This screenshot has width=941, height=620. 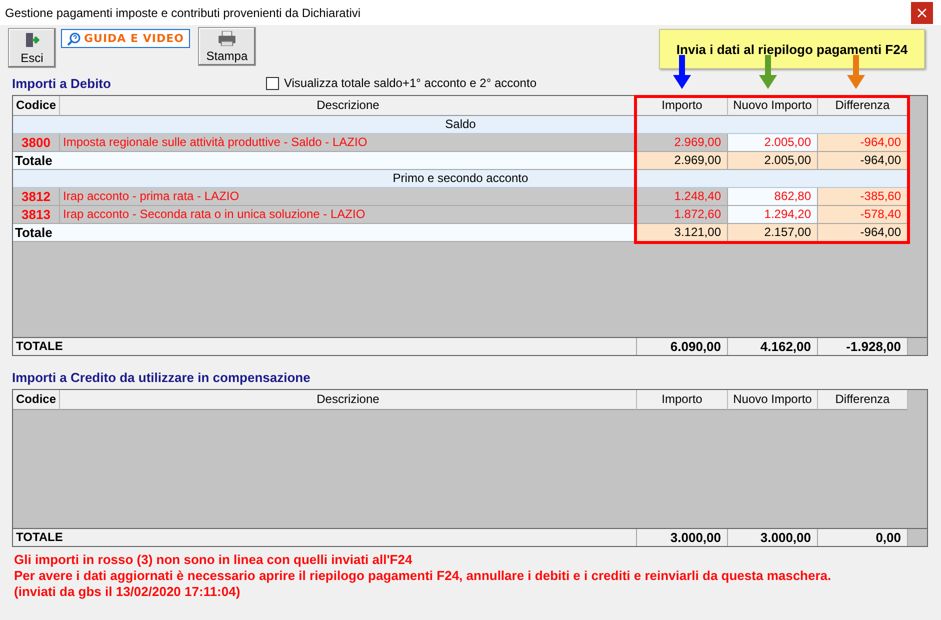 What do you see at coordinates (682, 537) in the screenshot?
I see `total-amount: 3.000,00` at bounding box center [682, 537].